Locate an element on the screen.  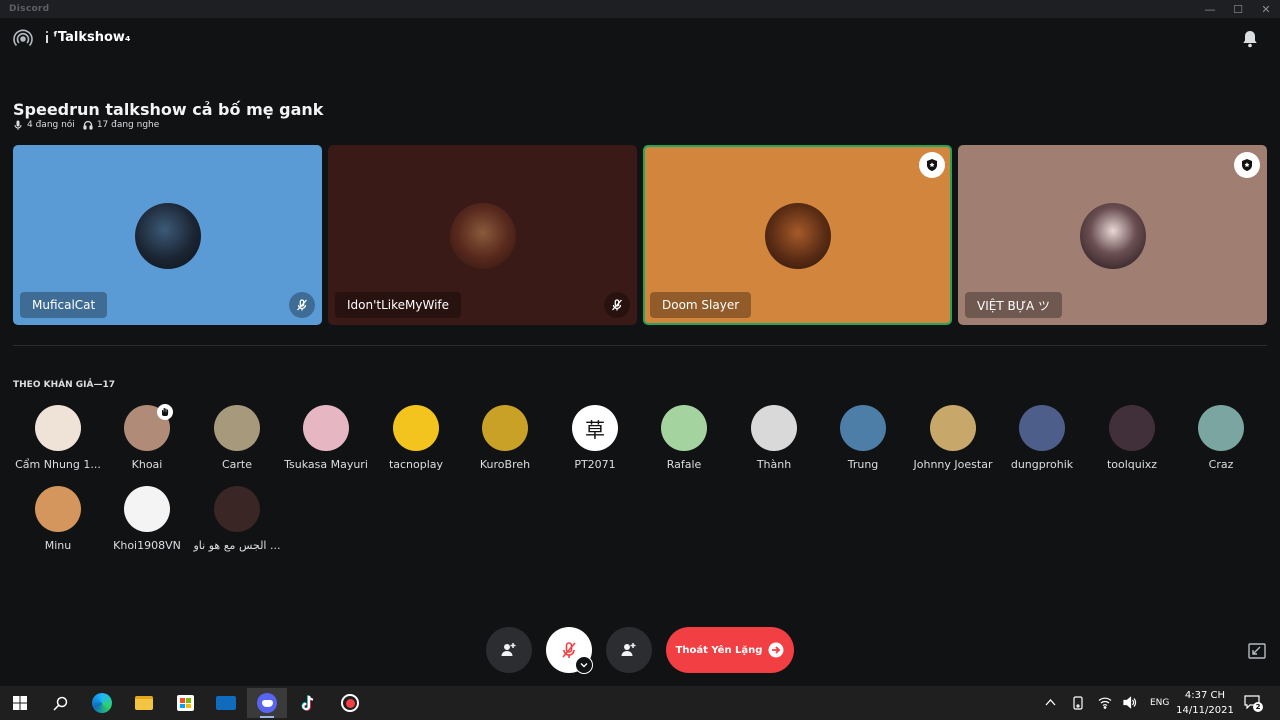
speaker-name: VIỆT BỰA ツ is located at coordinates (1014, 305).